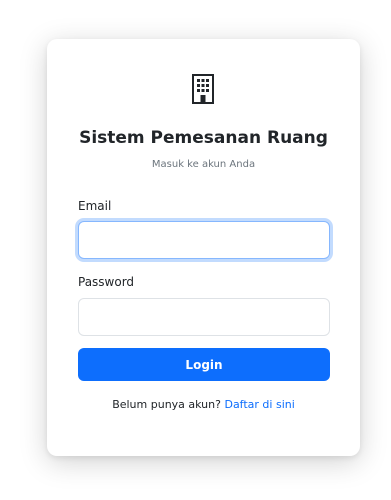 The image size is (391, 500). I want to click on register-link: Daftar di sini, so click(259, 404).